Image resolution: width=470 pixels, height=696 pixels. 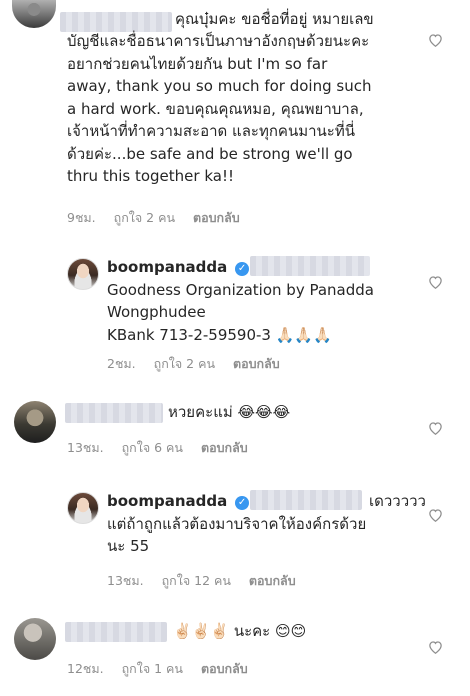 I want to click on comment-meta: 13ชม. ถูกใจ 6 คน ตอบกลับ, so click(x=164, y=448).